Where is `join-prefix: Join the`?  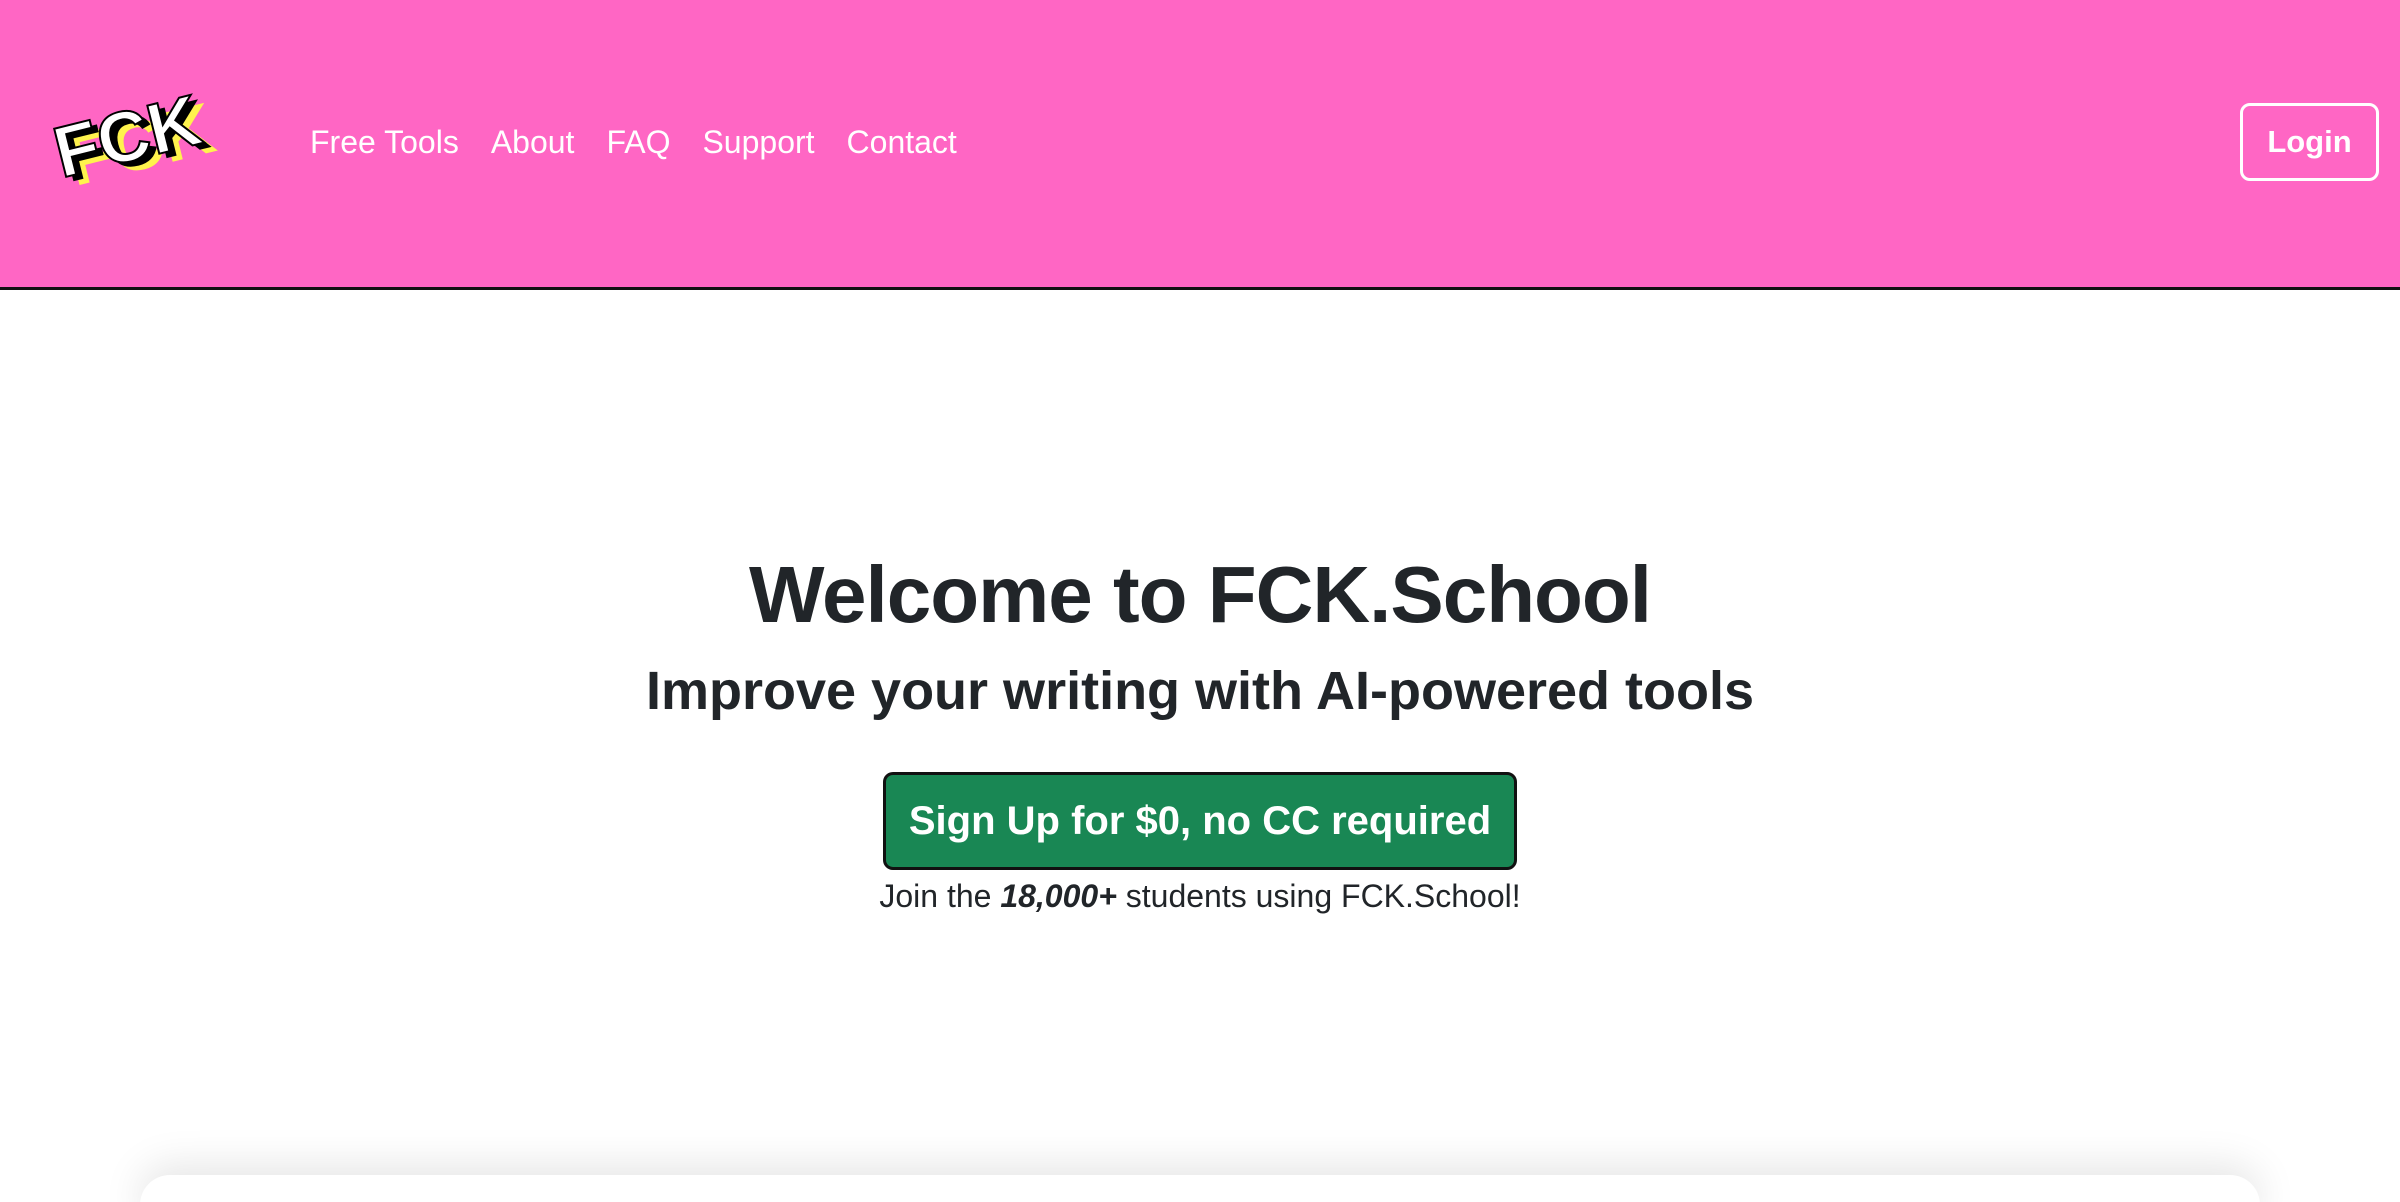
join-prefix: Join the is located at coordinates (940, 896).